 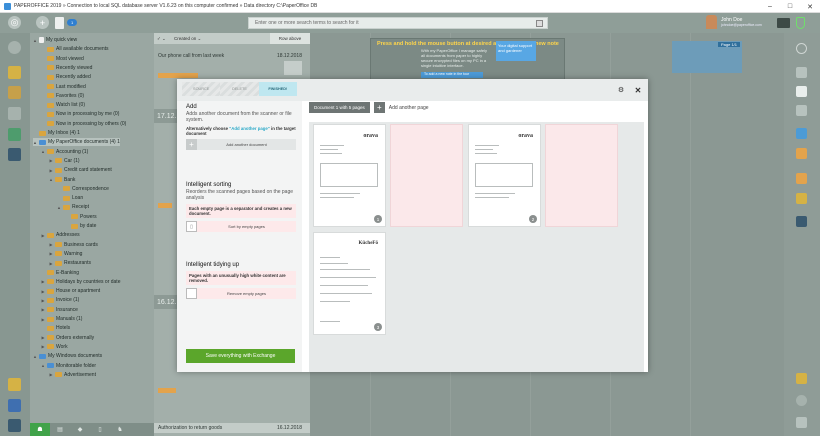 I want to click on tree-item: Most viewed, so click(x=62, y=59).